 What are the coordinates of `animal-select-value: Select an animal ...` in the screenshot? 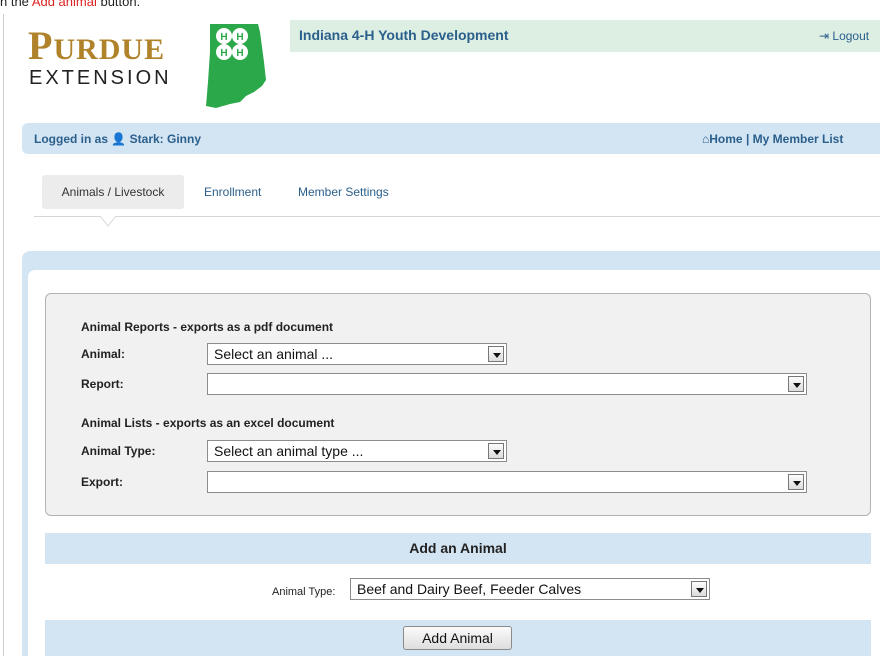 It's located at (274, 354).